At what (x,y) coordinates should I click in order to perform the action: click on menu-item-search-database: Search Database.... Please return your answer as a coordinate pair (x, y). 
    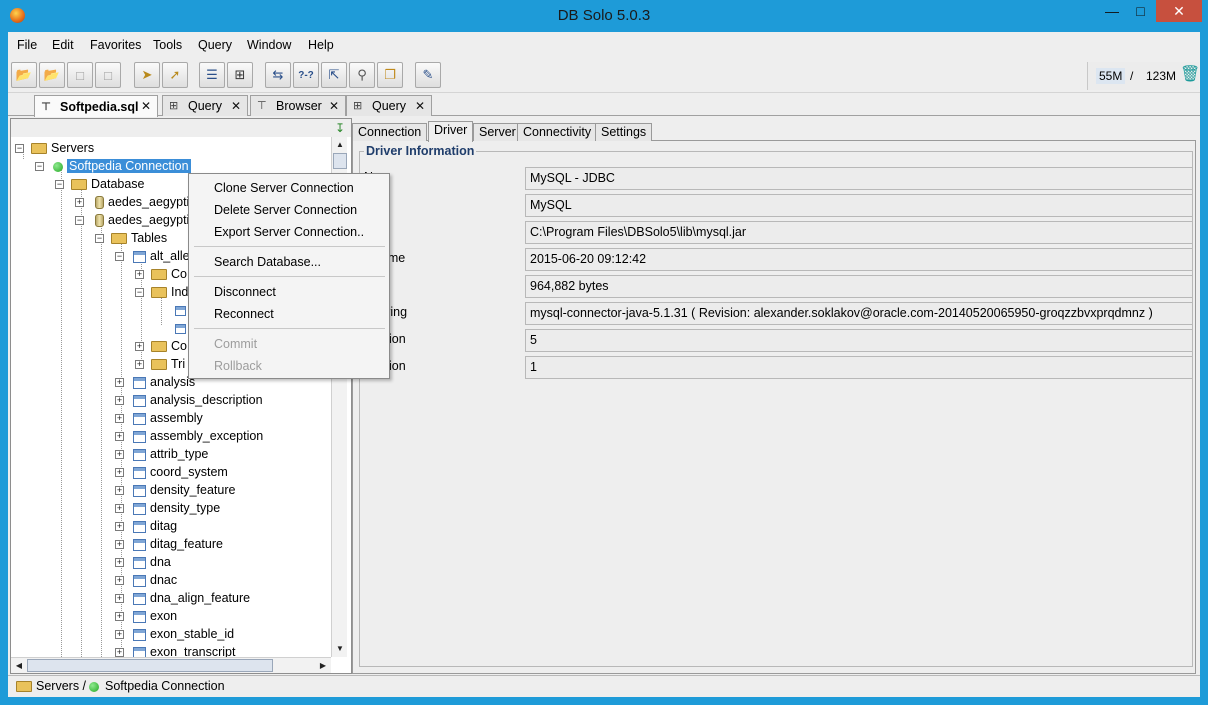
    Looking at the image, I should click on (267, 262).